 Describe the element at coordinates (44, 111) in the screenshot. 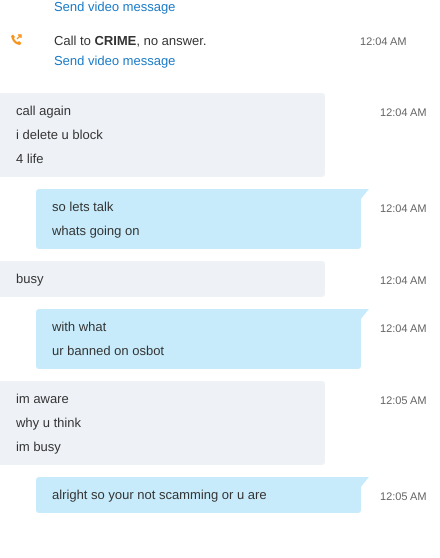

I see `message-text: call again` at that location.